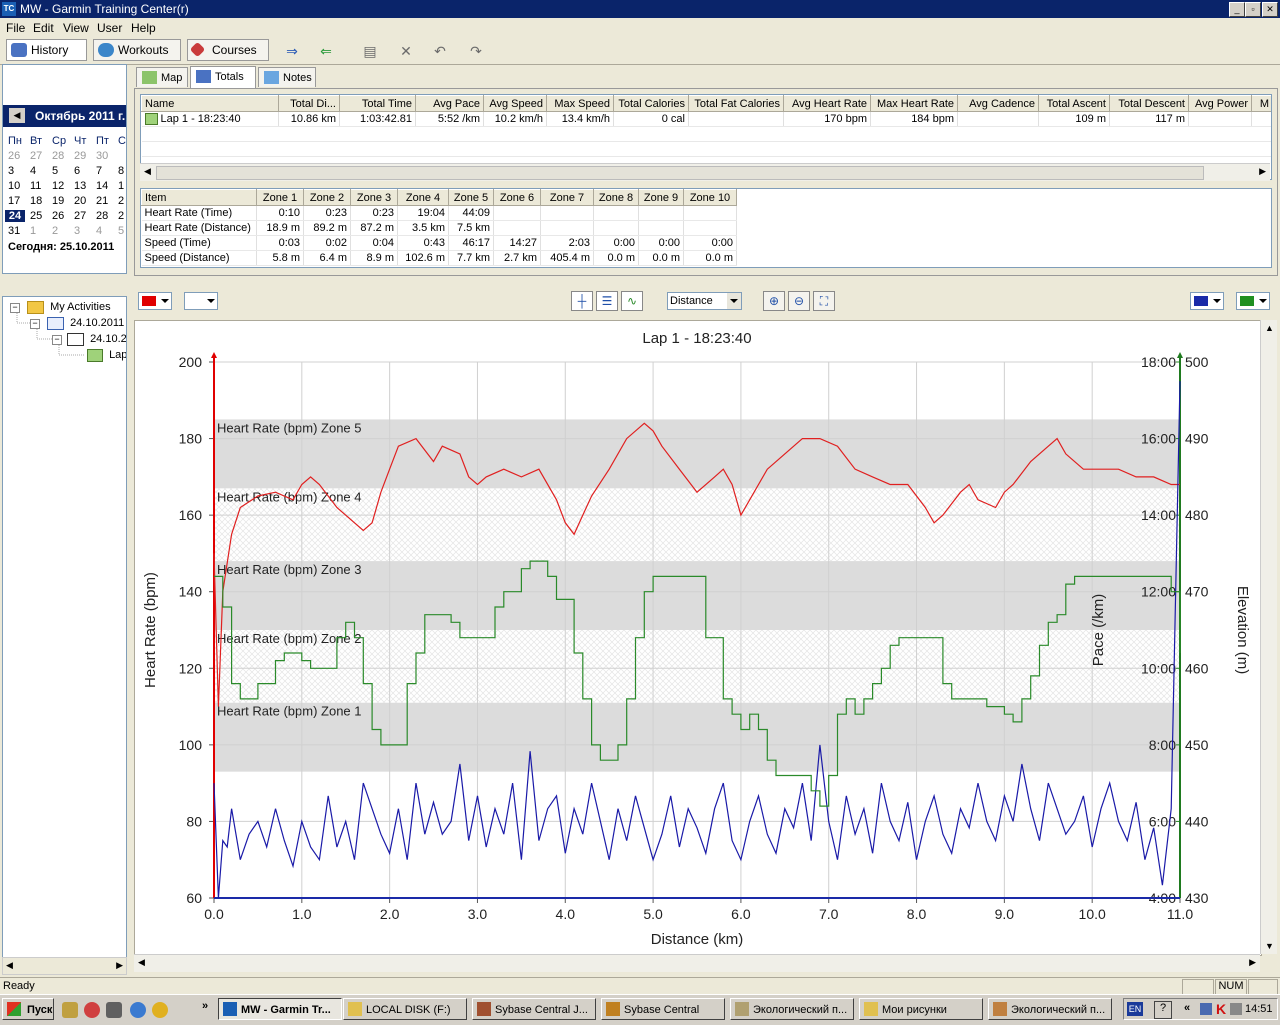  What do you see at coordinates (43, 28) in the screenshot?
I see `menu-edit: Edit` at bounding box center [43, 28].